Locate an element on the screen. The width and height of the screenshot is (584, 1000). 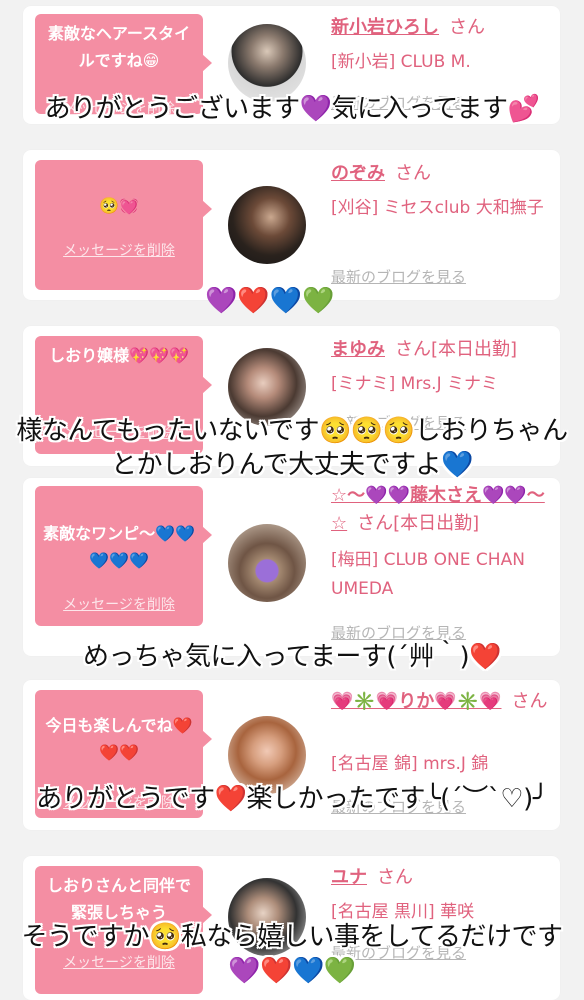
profile-name-line: ☆〜💜💜藤木さえ💜💜〜☆ さん[本日出勤] is located at coordinates (443, 510).